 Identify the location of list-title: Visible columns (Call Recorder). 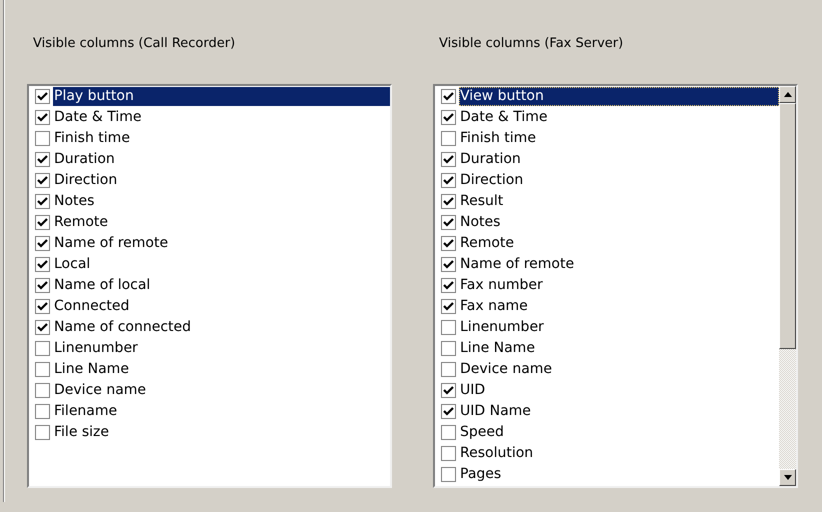
(134, 43).